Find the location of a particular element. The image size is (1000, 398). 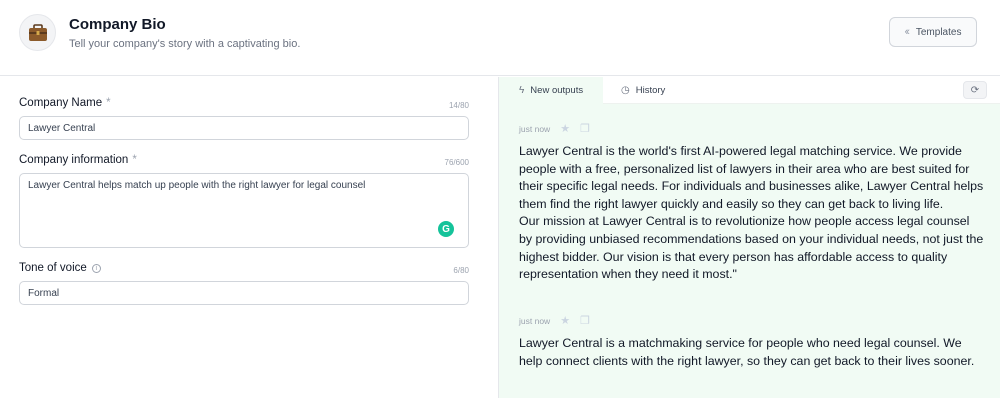

refresh-button: ⟳ is located at coordinates (975, 90).